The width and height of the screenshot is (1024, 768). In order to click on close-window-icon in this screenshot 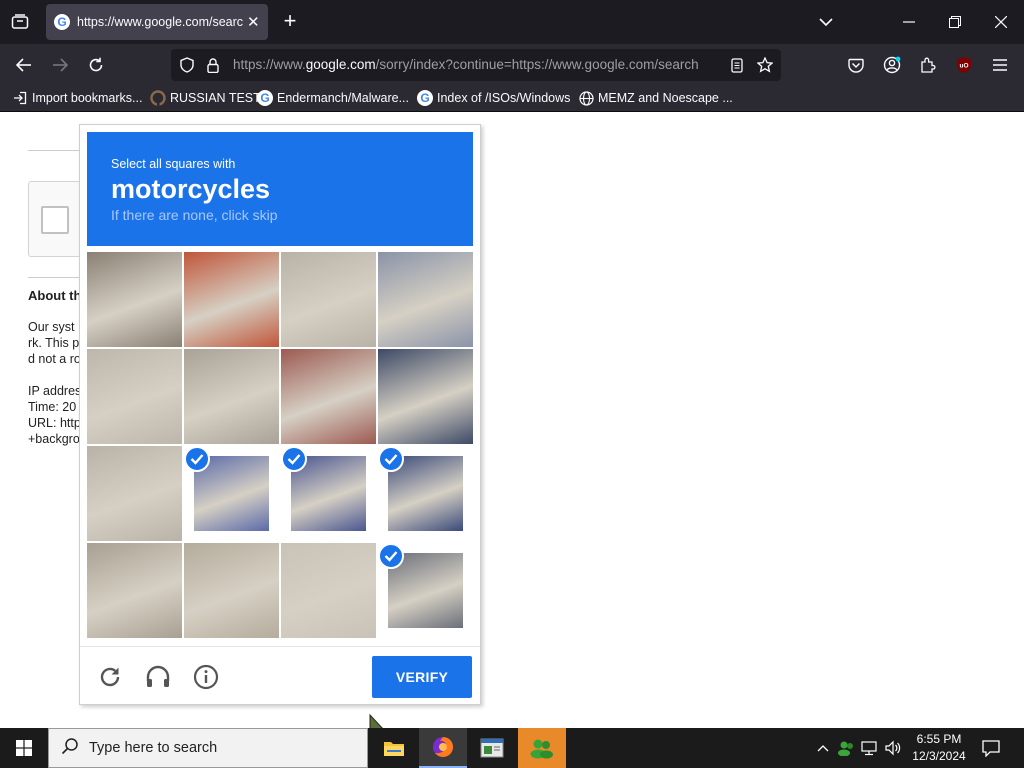, I will do `click(1001, 22)`.